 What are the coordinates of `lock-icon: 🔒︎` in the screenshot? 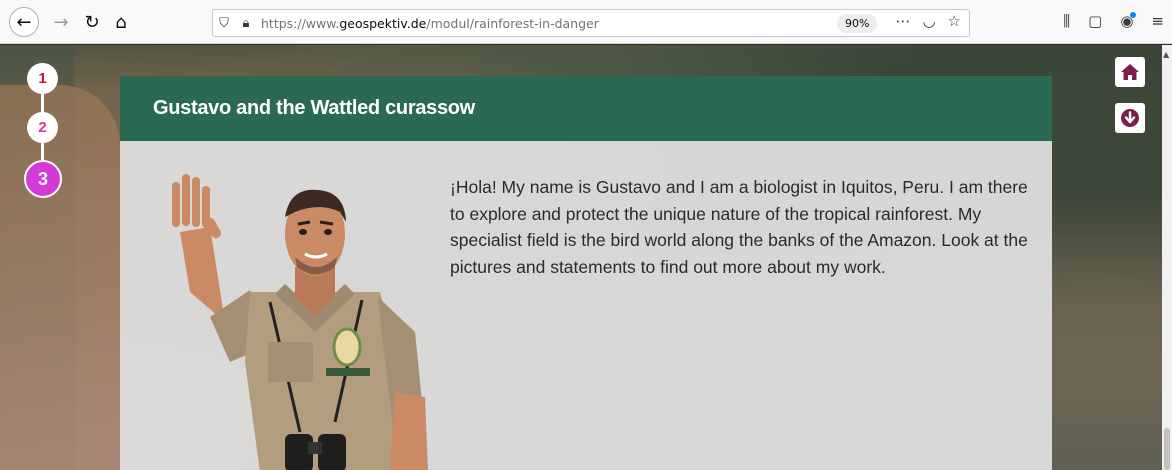 It's located at (246, 23).